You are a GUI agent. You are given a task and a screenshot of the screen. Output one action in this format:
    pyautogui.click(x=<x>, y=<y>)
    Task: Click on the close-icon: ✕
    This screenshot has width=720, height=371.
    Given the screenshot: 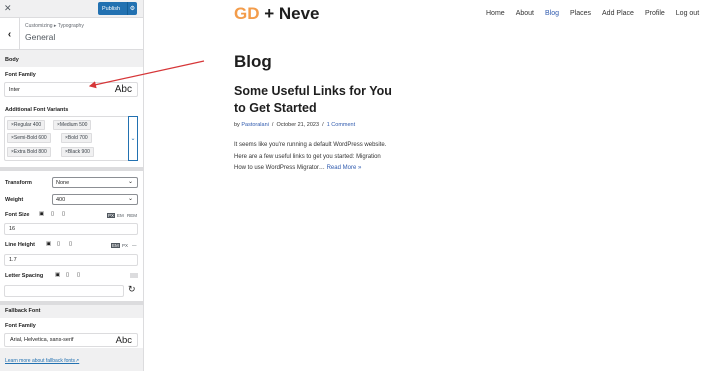 What is the action you would take?
    pyautogui.click(x=8, y=8)
    